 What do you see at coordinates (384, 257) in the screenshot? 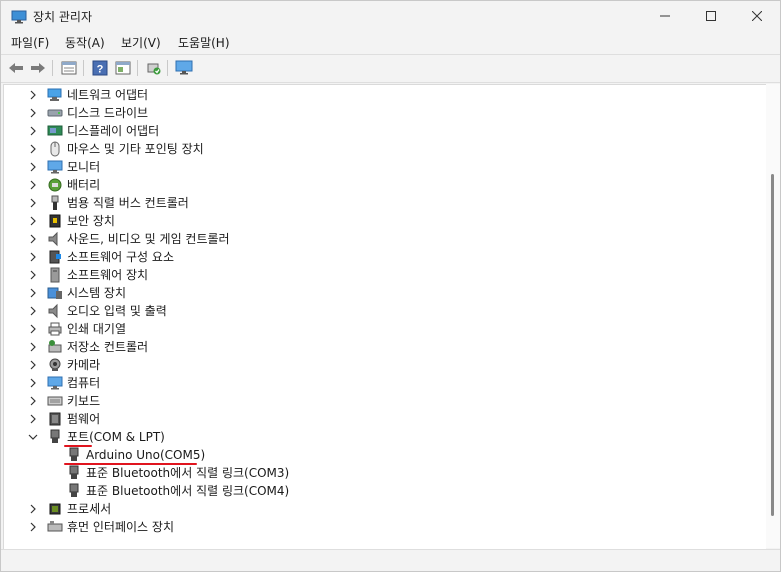
I see `tree-category: 소프트웨어 구성 요소` at bounding box center [384, 257].